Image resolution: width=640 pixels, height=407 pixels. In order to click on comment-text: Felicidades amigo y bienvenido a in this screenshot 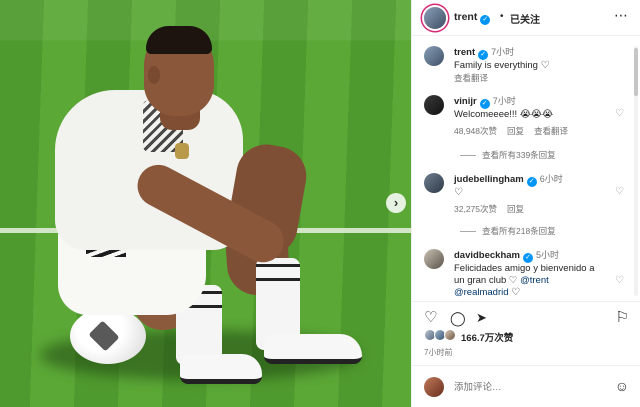, I will do `click(524, 268)`.